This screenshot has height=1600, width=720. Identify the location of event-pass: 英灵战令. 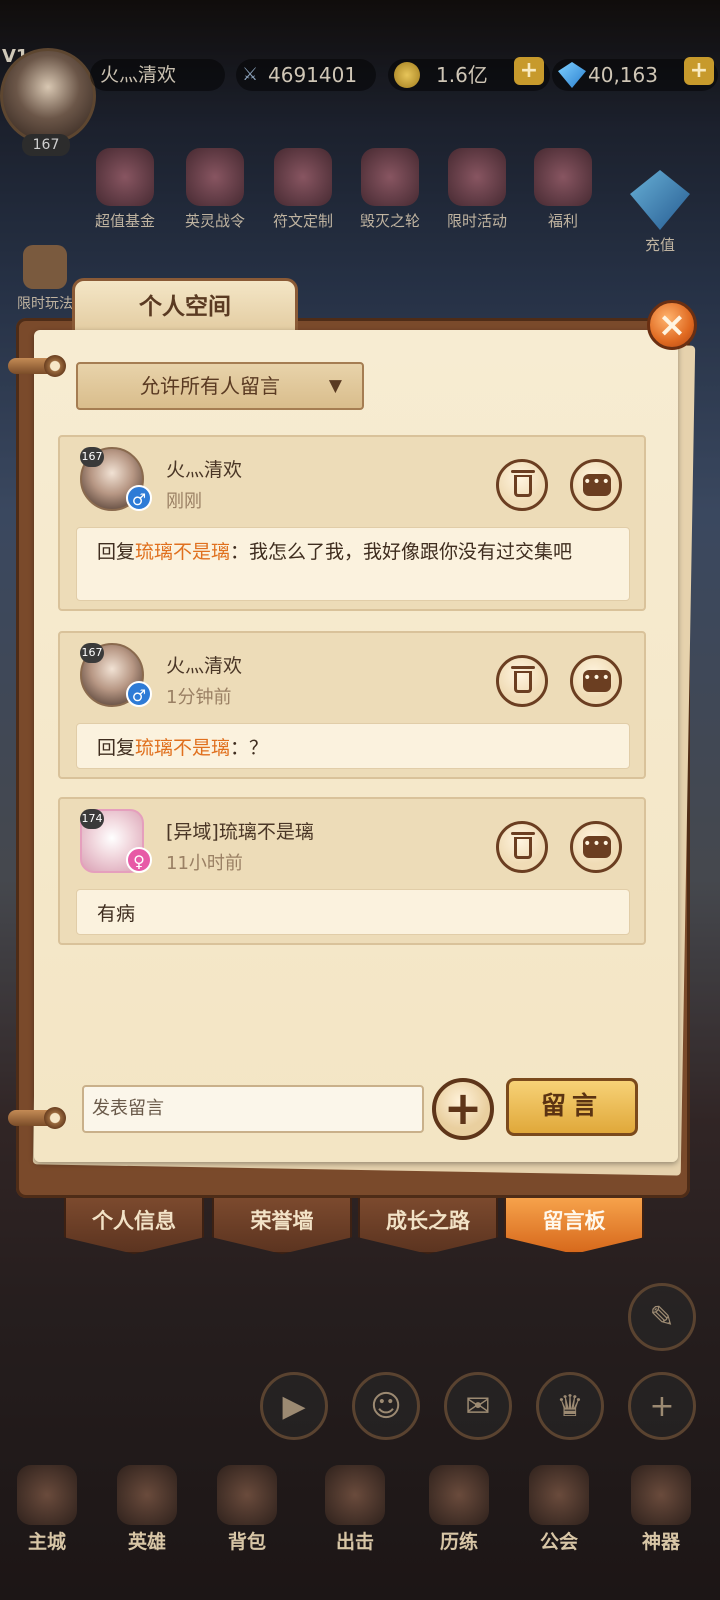
(215, 189).